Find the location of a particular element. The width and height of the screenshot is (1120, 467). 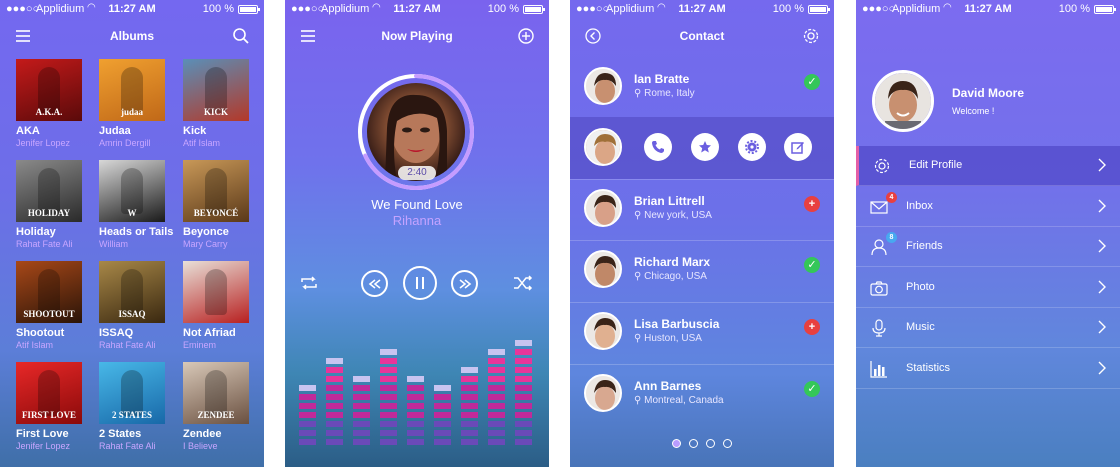

album-card: Not Afriad Eminem is located at coordinates (216, 305).